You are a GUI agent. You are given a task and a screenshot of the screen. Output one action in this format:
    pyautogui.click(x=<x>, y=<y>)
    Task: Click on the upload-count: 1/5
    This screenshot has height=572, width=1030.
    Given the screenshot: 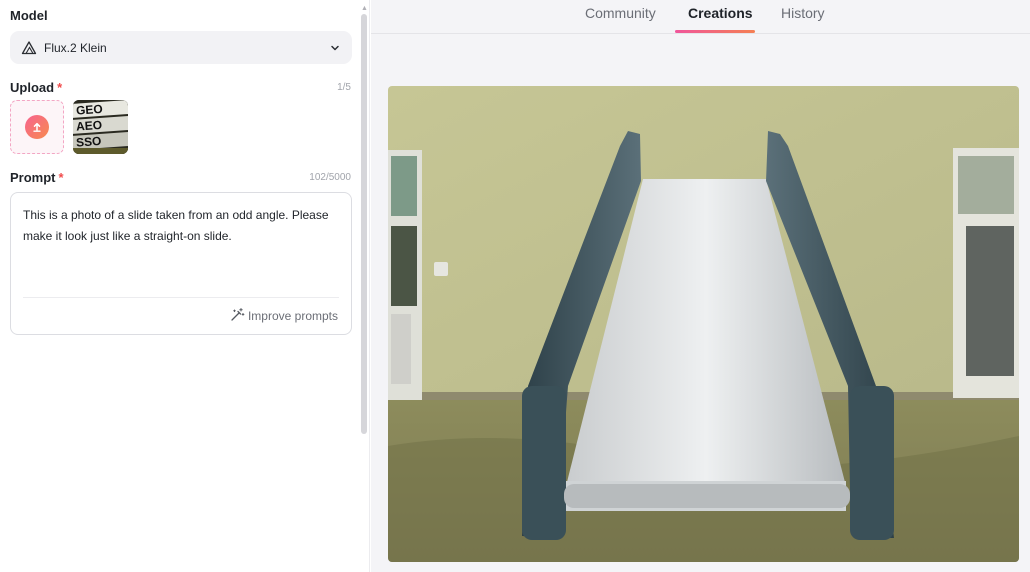 What is the action you would take?
    pyautogui.click(x=344, y=87)
    